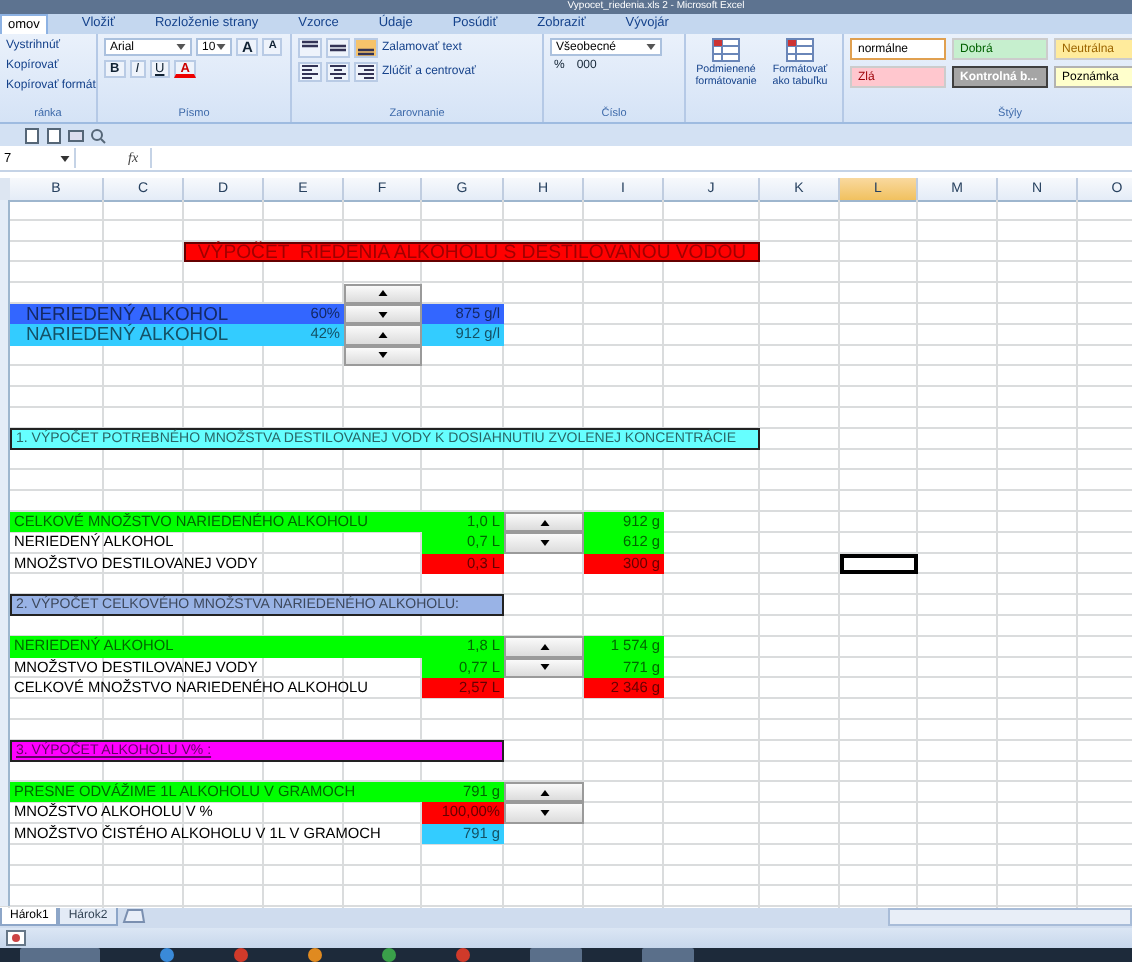 This screenshot has width=1132, height=962. I want to click on align-top-icon, so click(310, 48).